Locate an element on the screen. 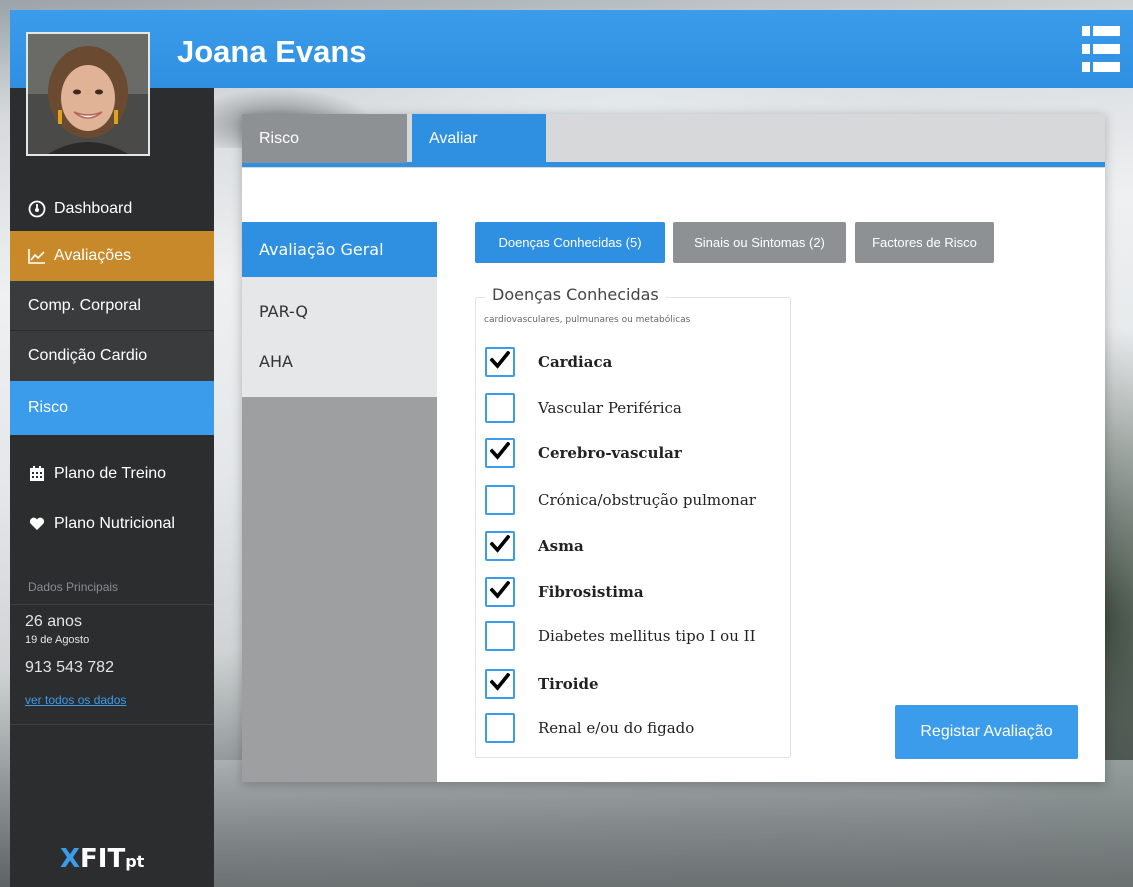 The image size is (1133, 887). checkbox-row-cronica-obstrucao-pulmonar: Crónica/obstrução pulmonar is located at coordinates (620, 500).